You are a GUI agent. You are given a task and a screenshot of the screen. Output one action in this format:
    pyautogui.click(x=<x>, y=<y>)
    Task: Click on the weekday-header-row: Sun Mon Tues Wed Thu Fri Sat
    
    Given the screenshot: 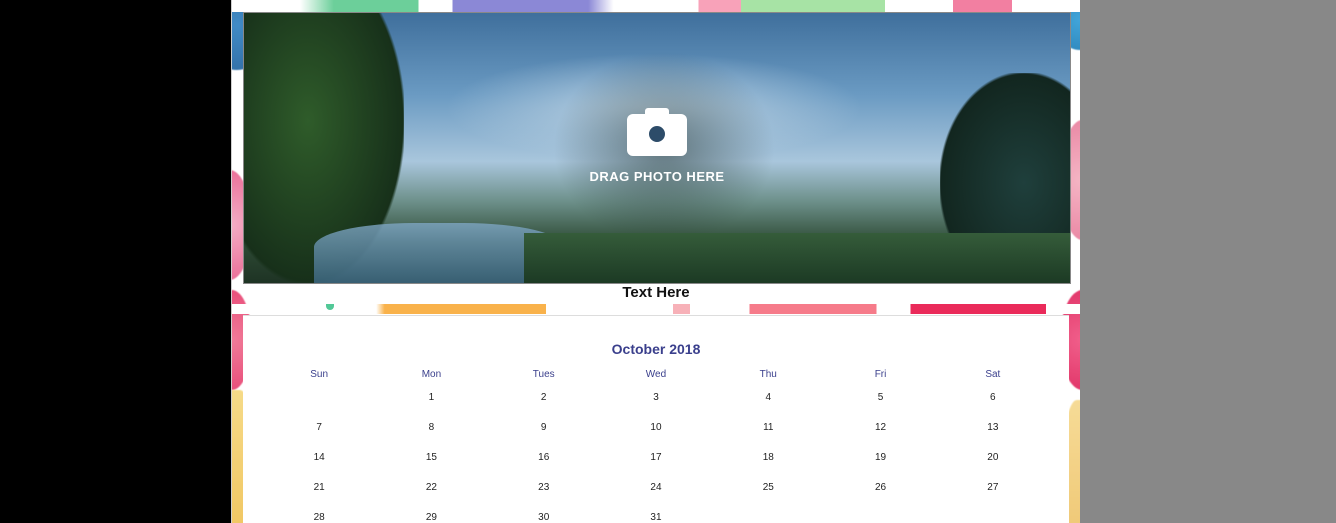 What is the action you would take?
    pyautogui.click(x=656, y=374)
    